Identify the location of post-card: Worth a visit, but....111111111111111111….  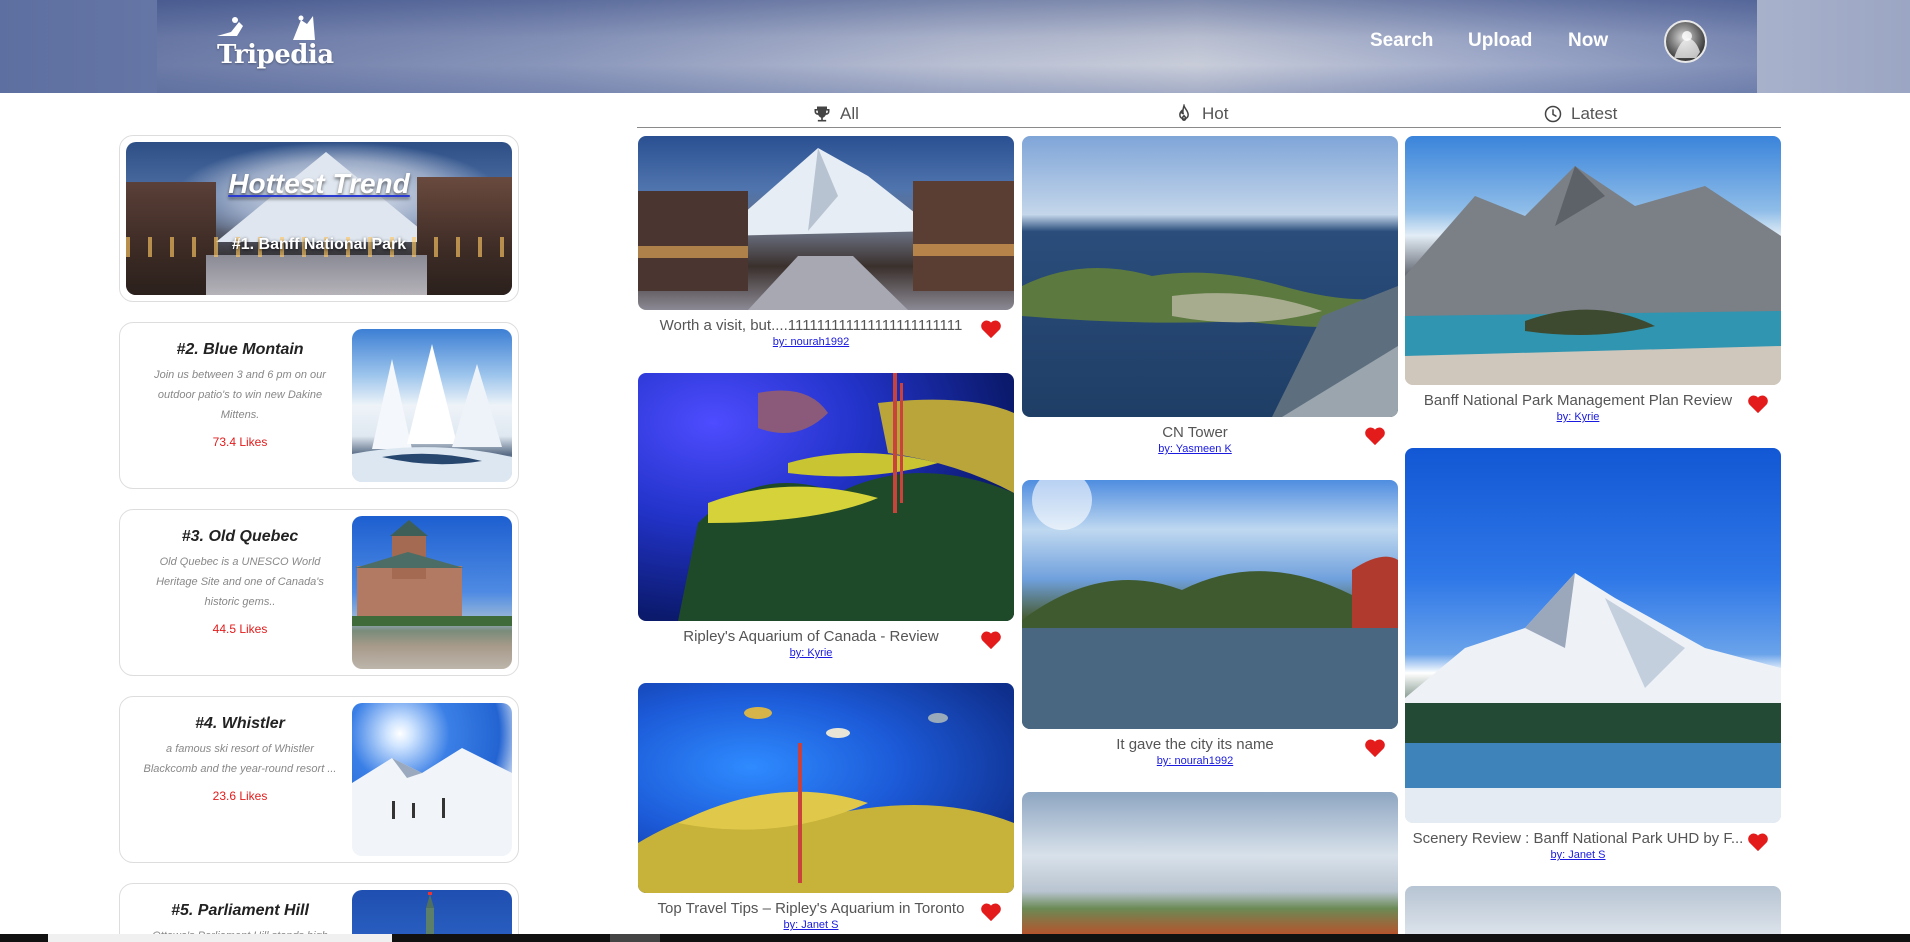
(826, 242).